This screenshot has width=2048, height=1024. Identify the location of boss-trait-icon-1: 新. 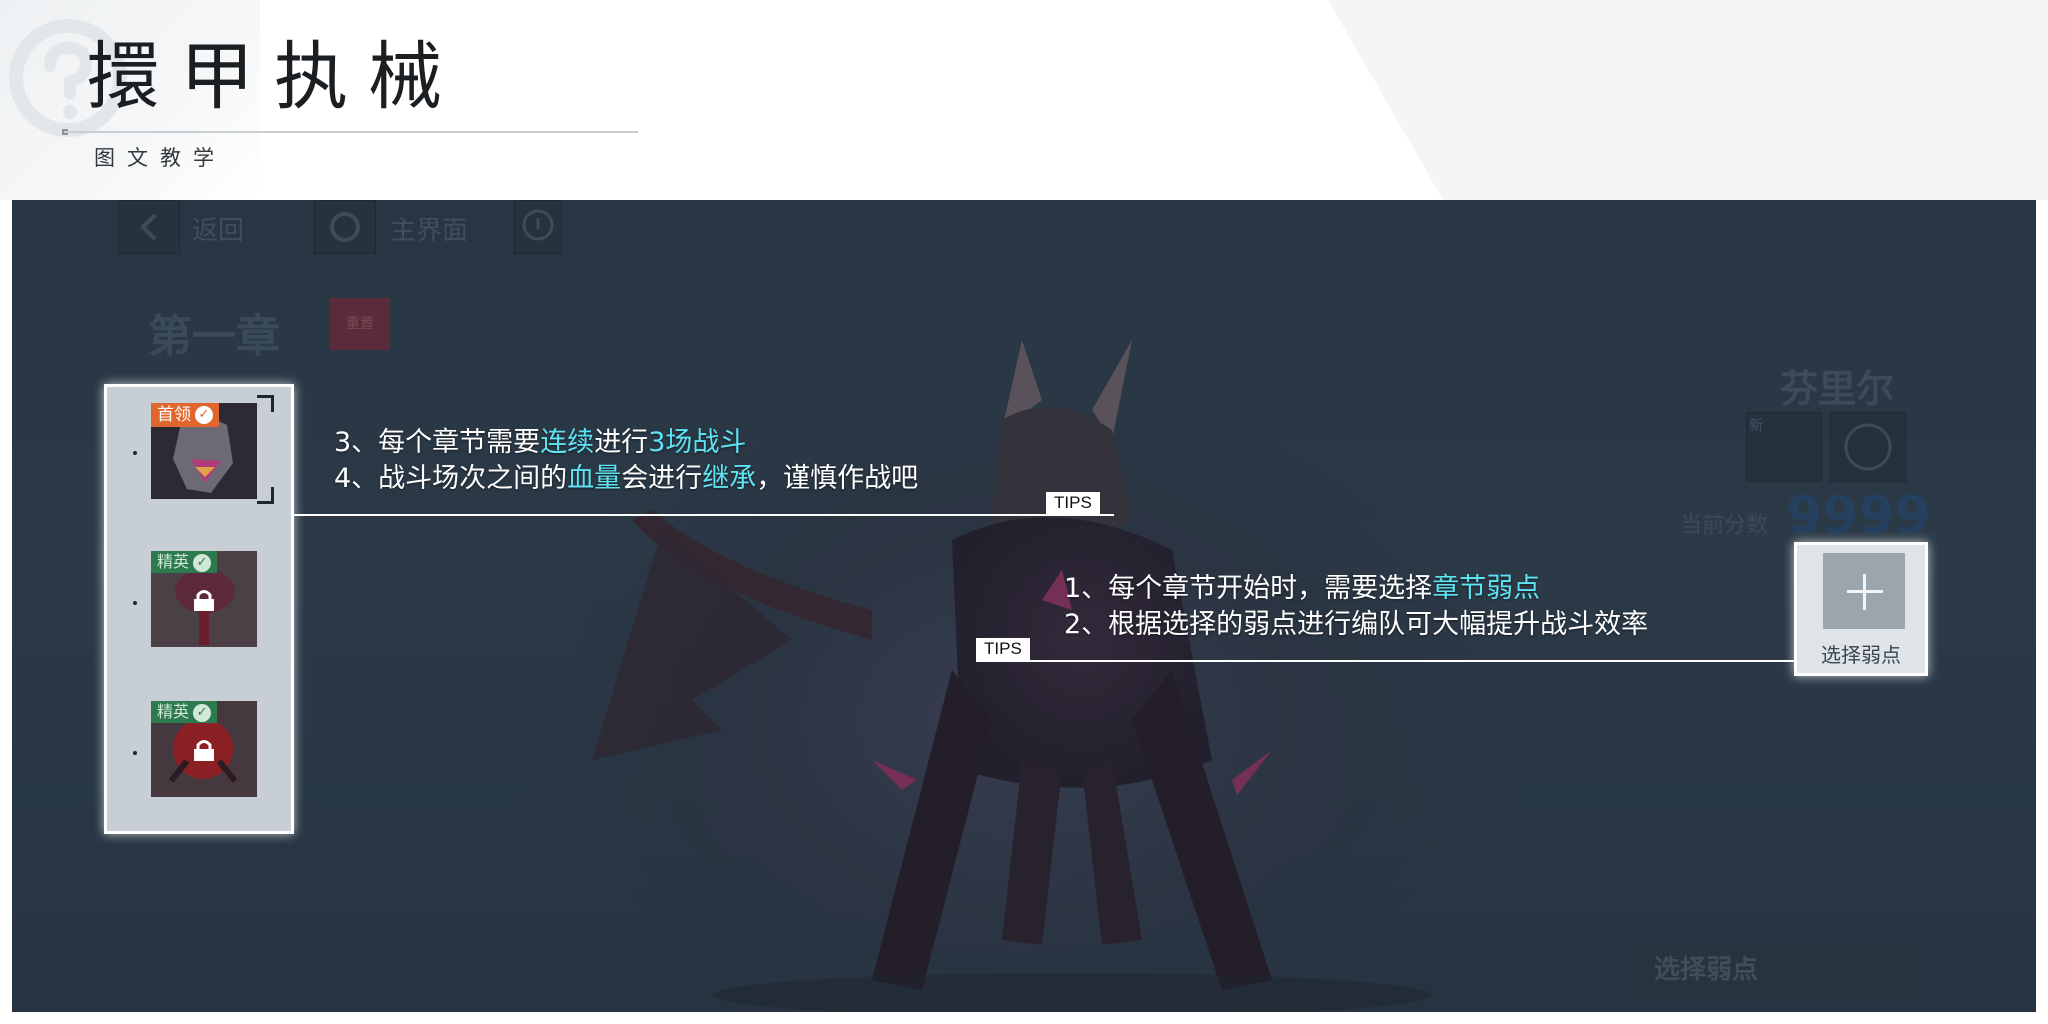
(1784, 447).